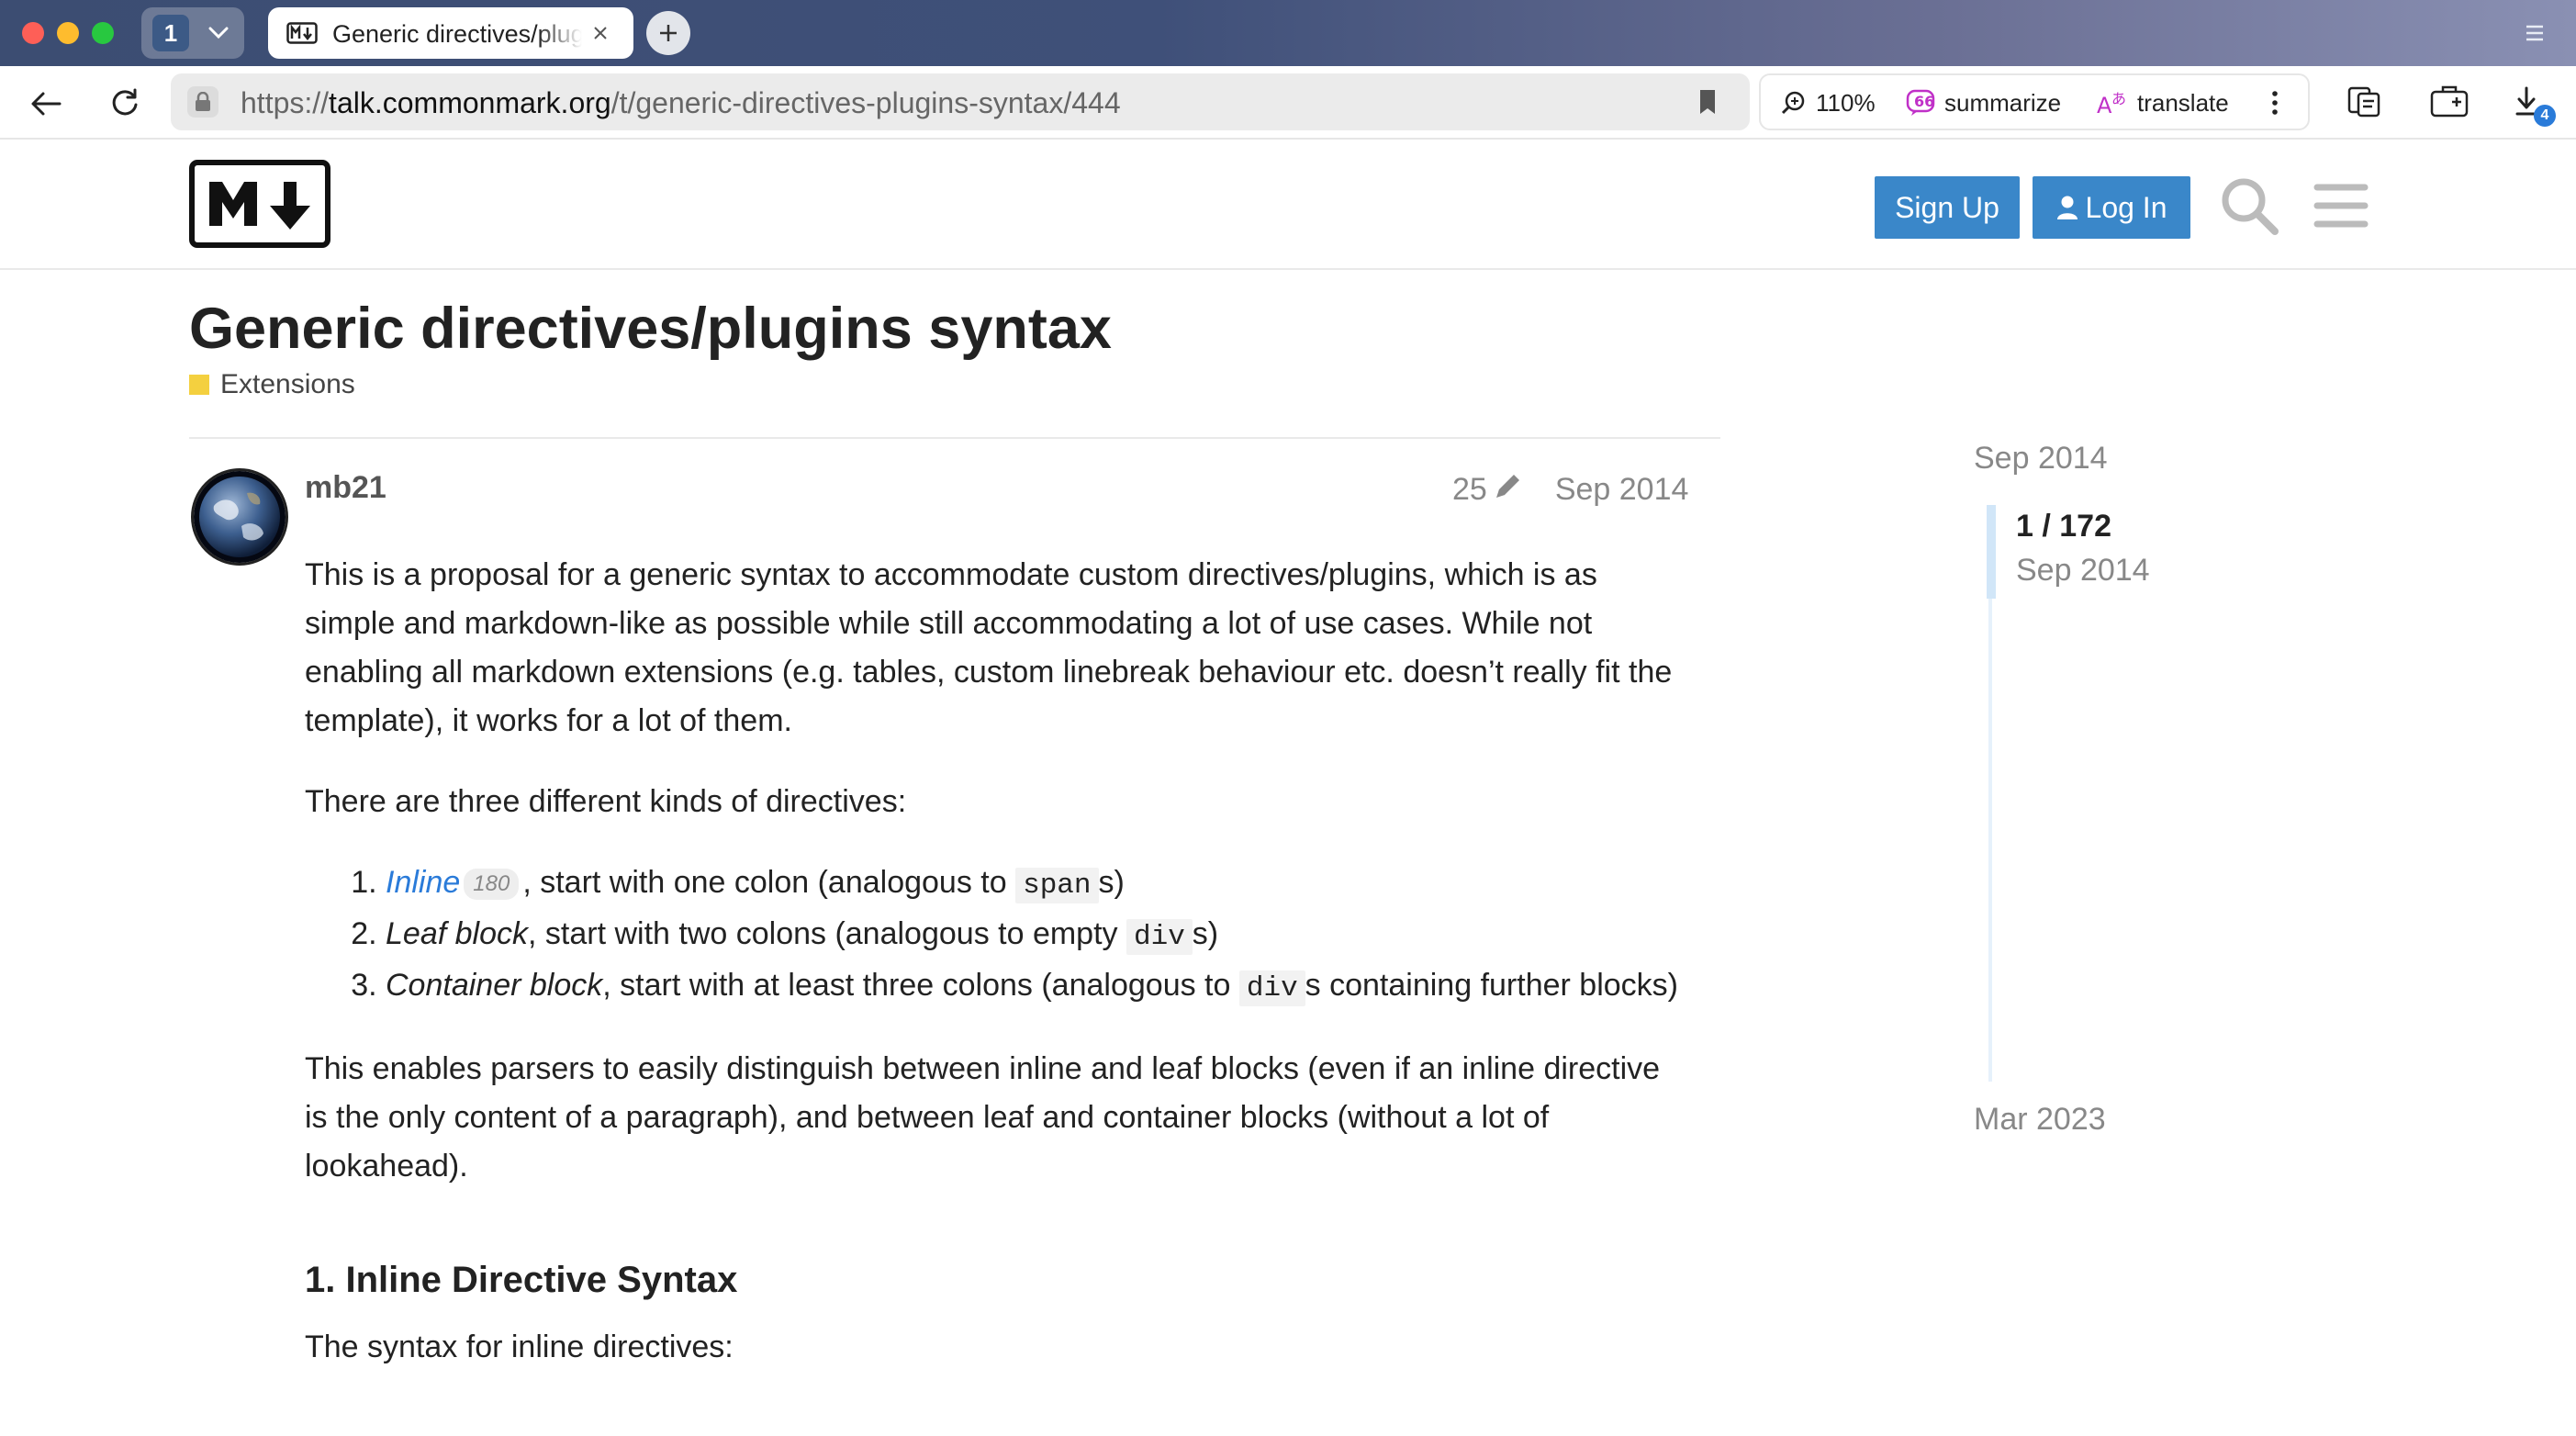 The width and height of the screenshot is (2576, 1436). What do you see at coordinates (192, 33) in the screenshot?
I see `tab-group-switcher: 1` at bounding box center [192, 33].